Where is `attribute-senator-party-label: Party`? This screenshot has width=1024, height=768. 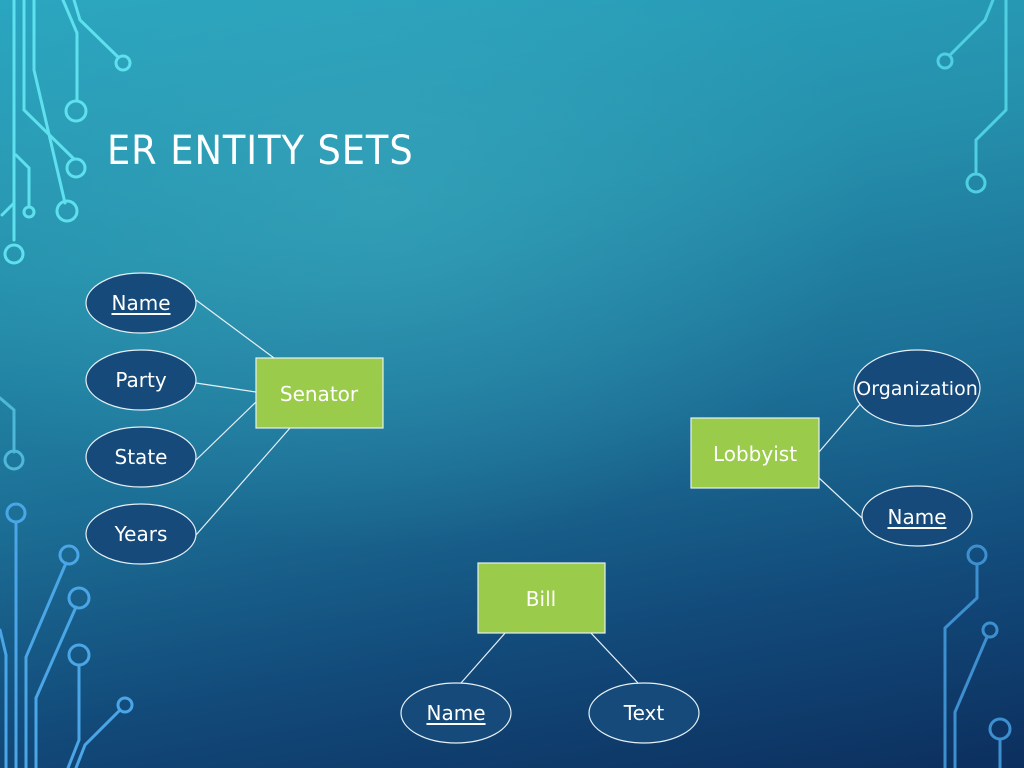 attribute-senator-party-label: Party is located at coordinates (141, 380).